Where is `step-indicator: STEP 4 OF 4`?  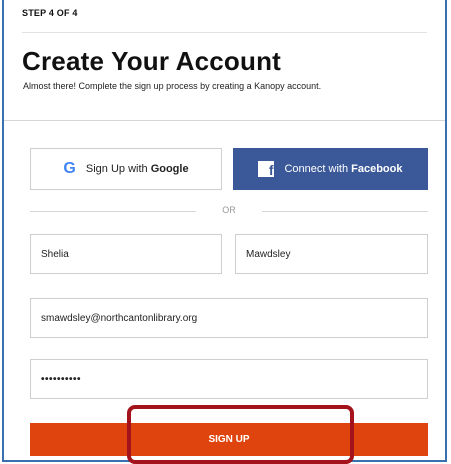 step-indicator: STEP 4 OF 4 is located at coordinates (50, 13).